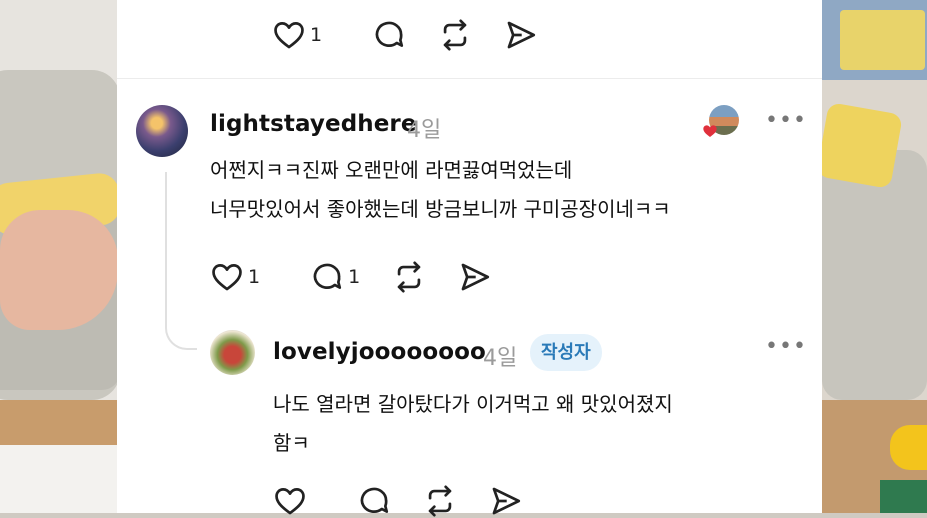 The height and width of the screenshot is (518, 927). Describe the element at coordinates (500, 358) in the screenshot. I see `reply-time: 4일` at that location.